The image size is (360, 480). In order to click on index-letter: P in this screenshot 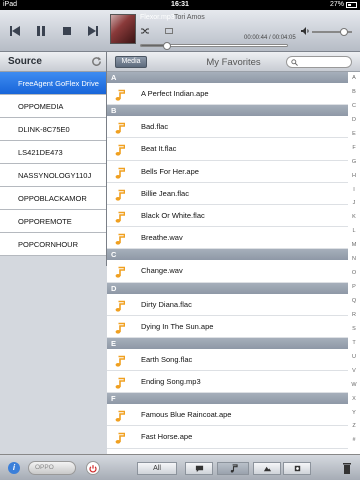, I will do `click(354, 288)`.